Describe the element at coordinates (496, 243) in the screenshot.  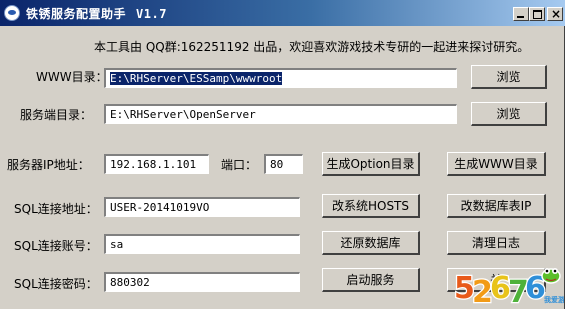
I see `clear-log-button: 清理日志` at that location.